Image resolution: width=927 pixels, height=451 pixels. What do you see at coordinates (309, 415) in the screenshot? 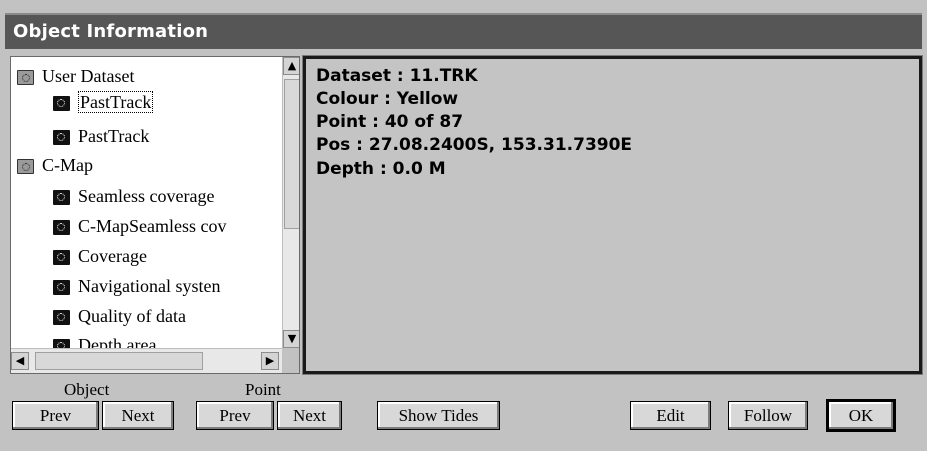
I see `point-next-button: Next` at bounding box center [309, 415].